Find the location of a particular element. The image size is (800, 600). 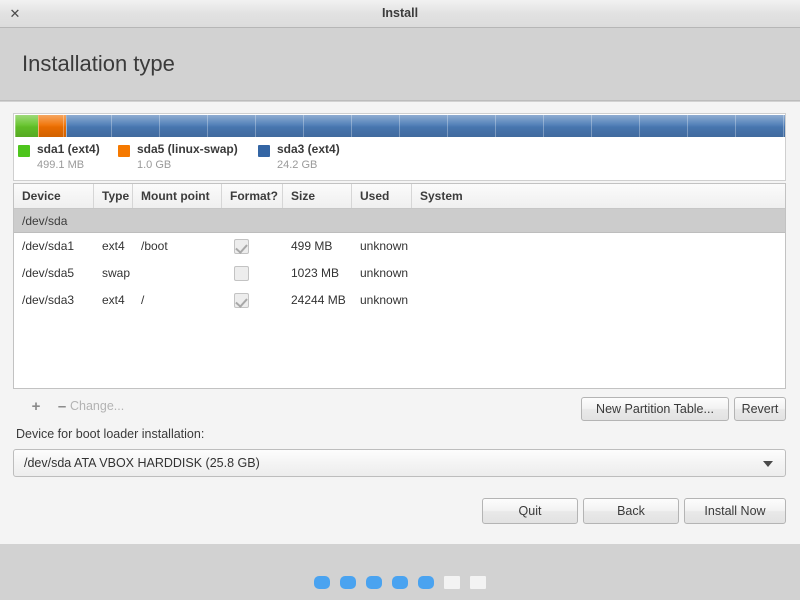

revert-button: Revert is located at coordinates (760, 409).